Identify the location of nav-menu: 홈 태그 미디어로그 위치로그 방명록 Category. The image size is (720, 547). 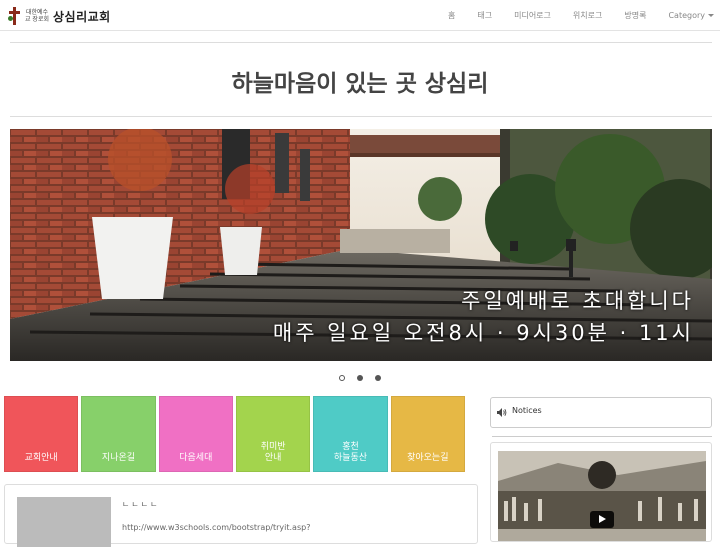
(570, 15).